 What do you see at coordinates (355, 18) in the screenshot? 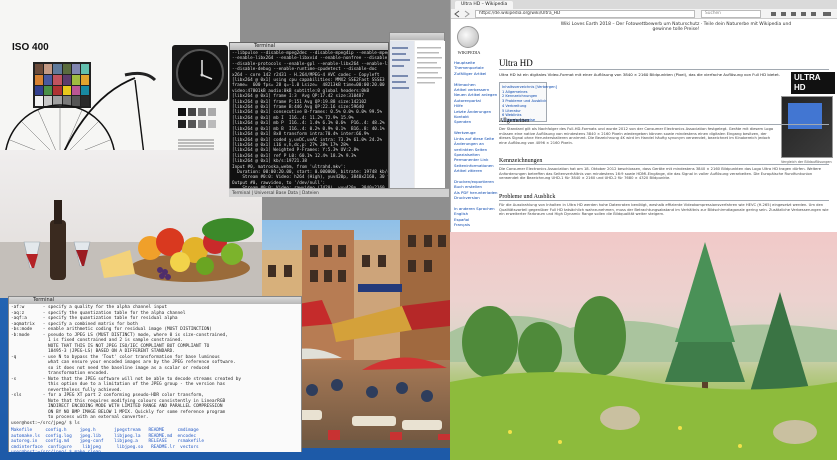
I see `top-note-text` at bounding box center [355, 18].